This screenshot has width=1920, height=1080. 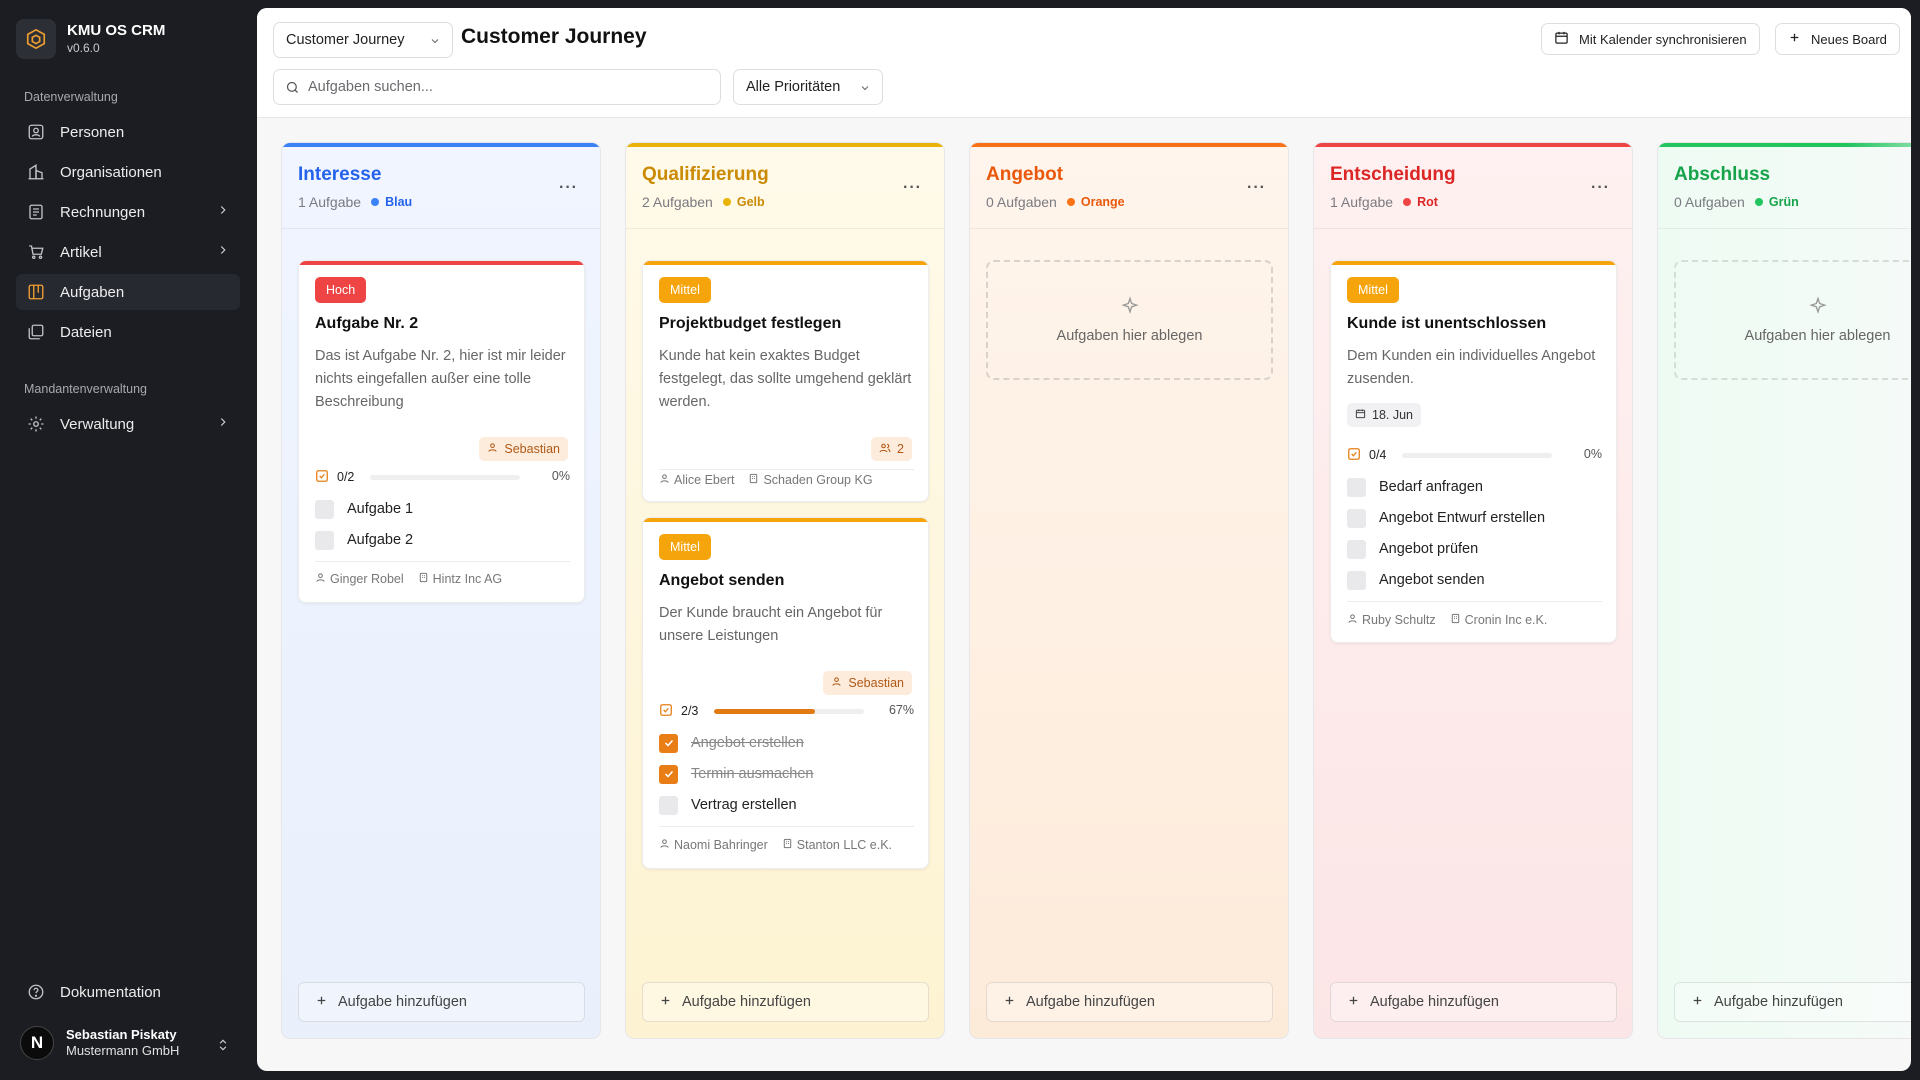 I want to click on search-box, so click(x=497, y=87).